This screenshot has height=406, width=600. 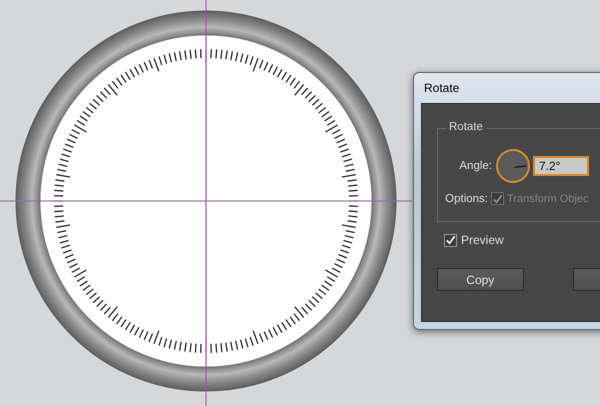 I want to click on angle-dial, so click(x=513, y=166).